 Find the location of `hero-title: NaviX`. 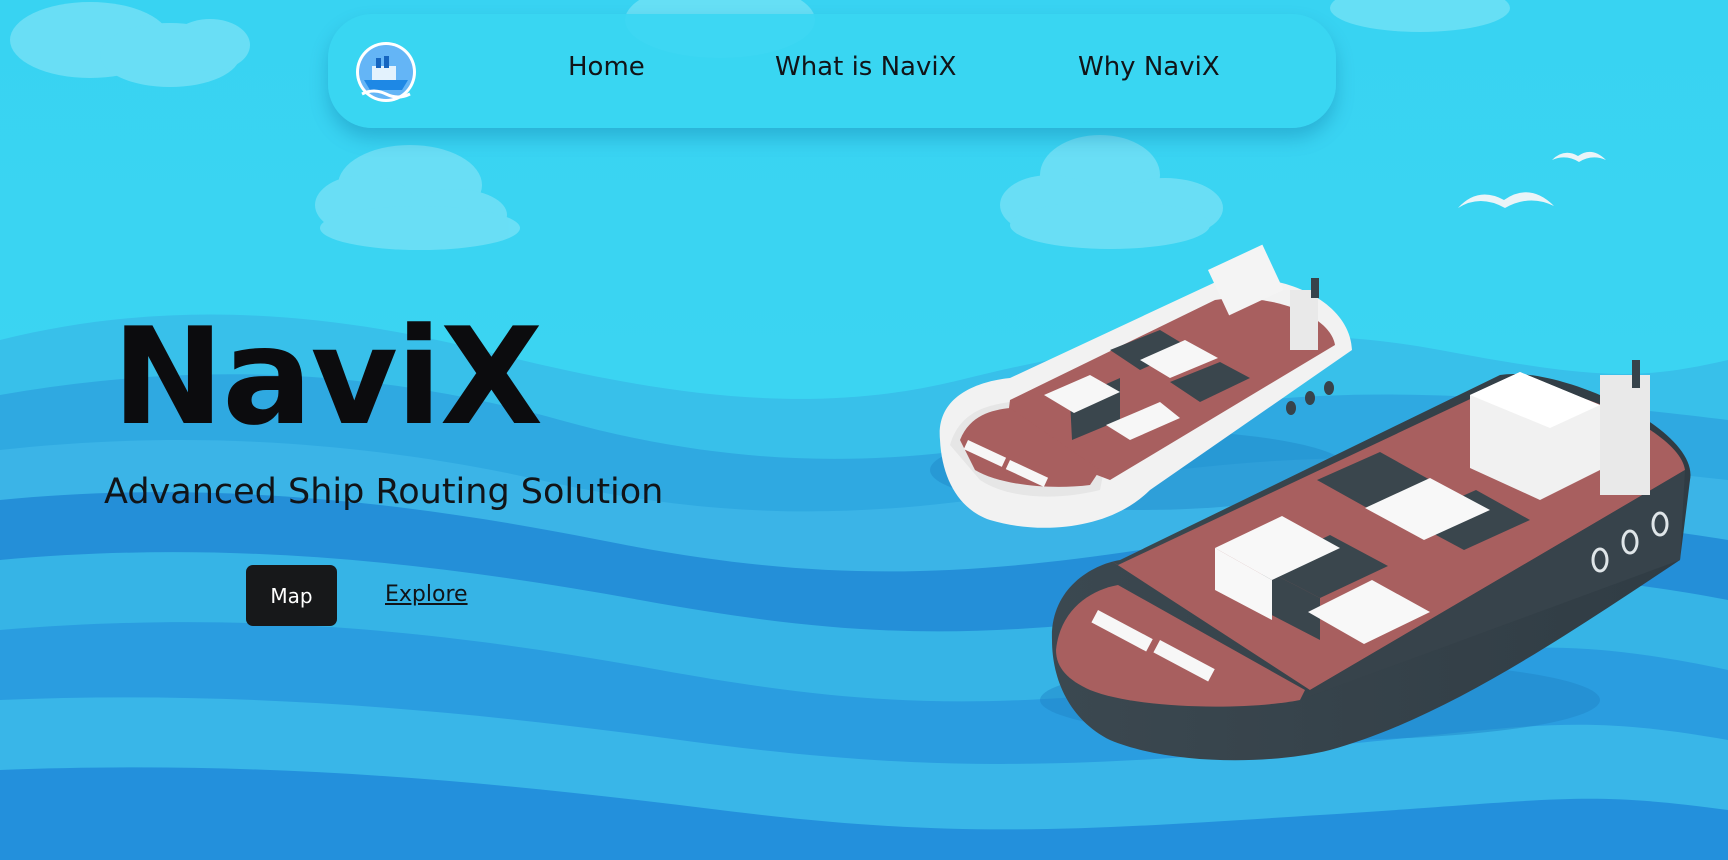

hero-title: NaviX is located at coordinates (327, 377).